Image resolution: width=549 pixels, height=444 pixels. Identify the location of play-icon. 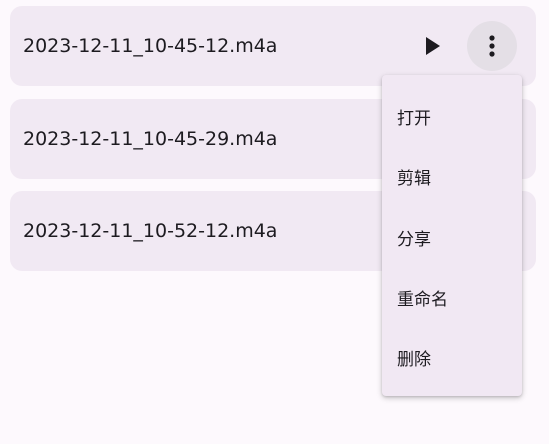
(433, 46).